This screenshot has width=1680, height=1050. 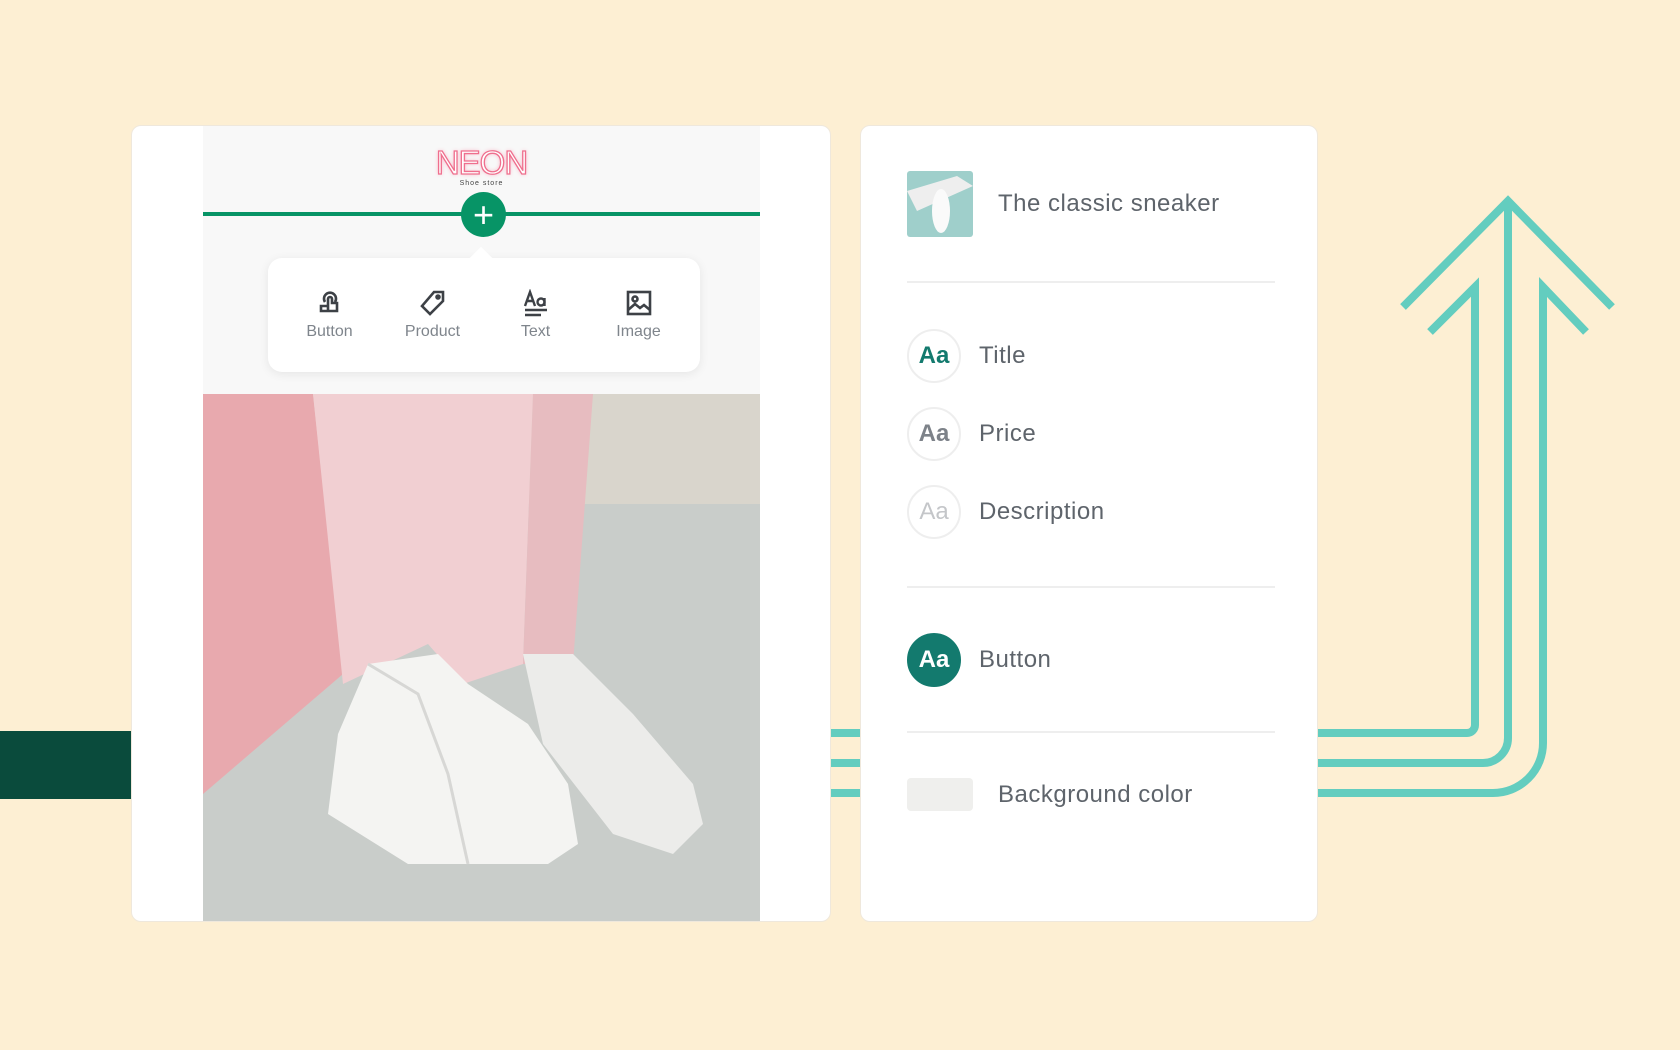 I want to click on product-title: The classic sneaker, so click(x=1109, y=203).